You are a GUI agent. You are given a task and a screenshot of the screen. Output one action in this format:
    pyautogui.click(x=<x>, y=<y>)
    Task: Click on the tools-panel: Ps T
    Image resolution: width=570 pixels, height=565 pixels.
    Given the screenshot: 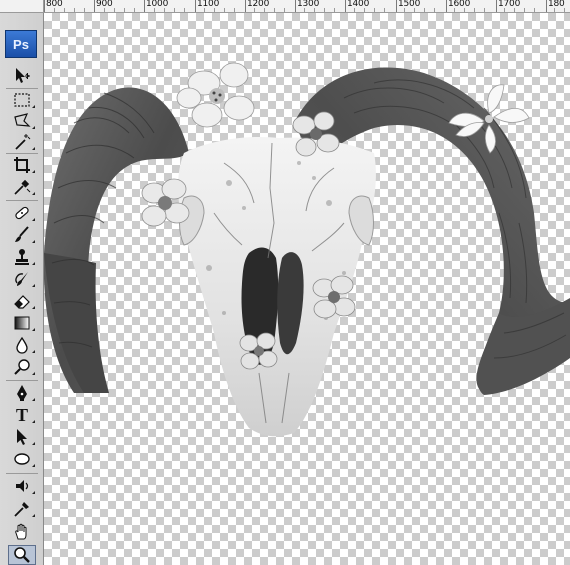 What is the action you would take?
    pyautogui.click(x=22, y=289)
    